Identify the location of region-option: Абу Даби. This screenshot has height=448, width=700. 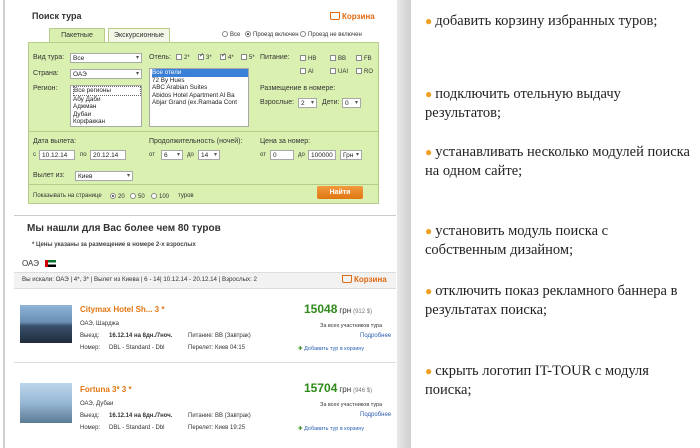
(107, 100).